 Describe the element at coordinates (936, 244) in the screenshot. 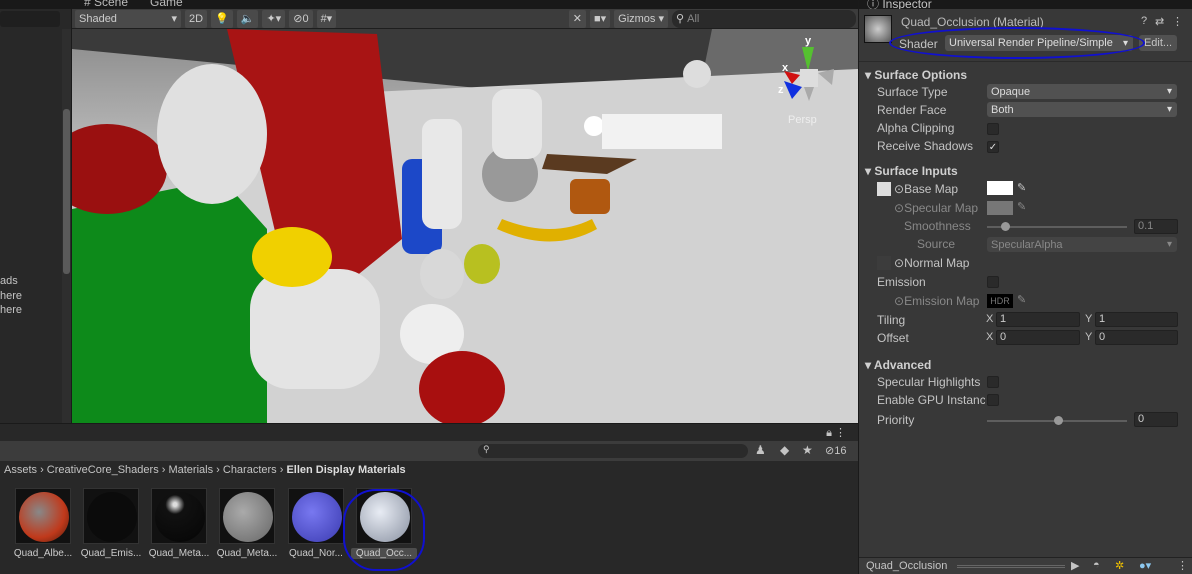

I see `source-label: Source` at that location.